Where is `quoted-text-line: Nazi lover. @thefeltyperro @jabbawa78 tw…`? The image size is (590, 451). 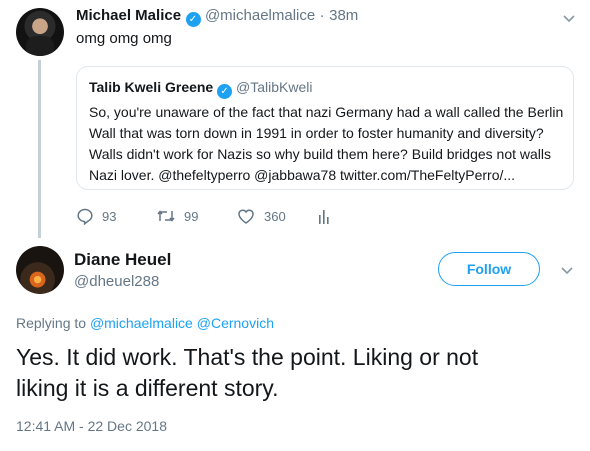 quoted-text-line: Nazi lover. @thefeltyperro @jabbawa78 tw… is located at coordinates (302, 175).